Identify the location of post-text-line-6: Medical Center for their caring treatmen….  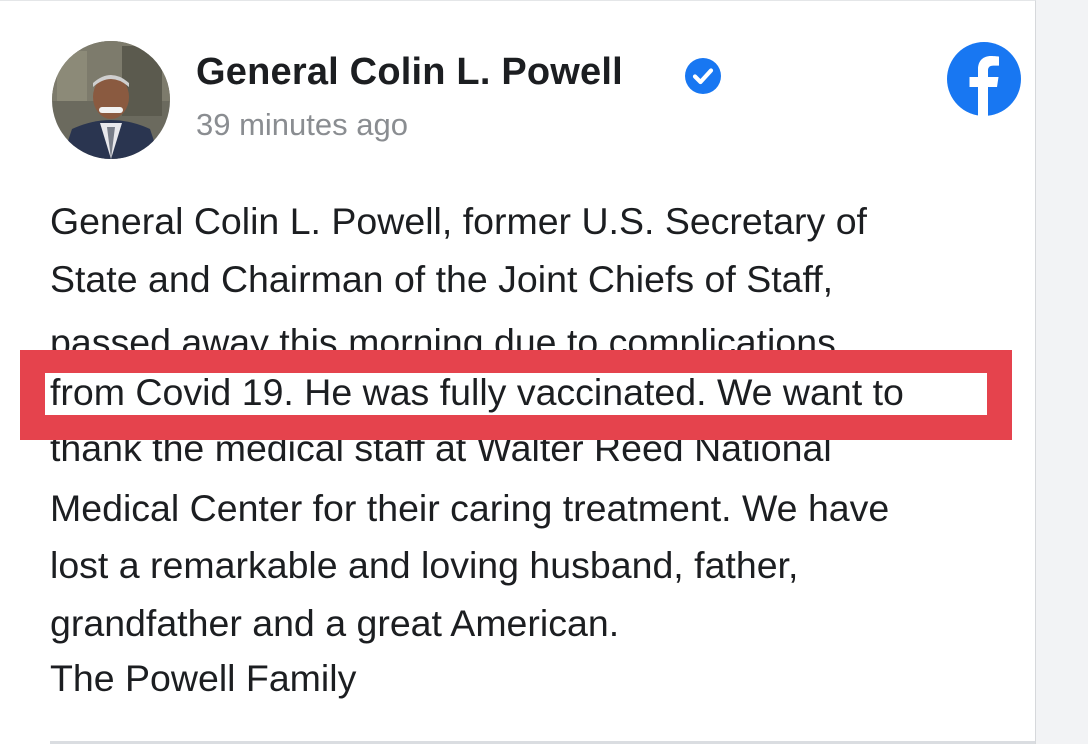
(470, 508).